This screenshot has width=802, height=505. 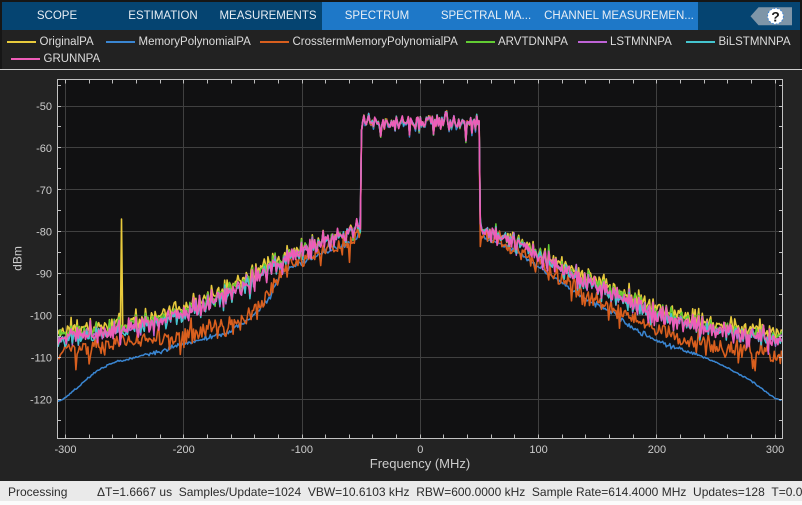 I want to click on svg-text: -60, so click(x=44, y=149).